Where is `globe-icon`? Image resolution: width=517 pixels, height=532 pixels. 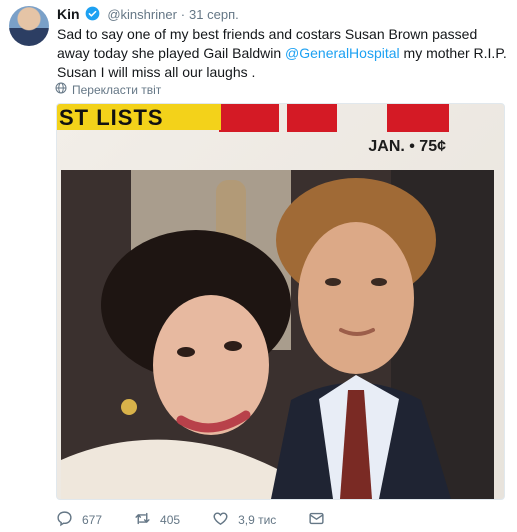 globe-icon is located at coordinates (61, 89).